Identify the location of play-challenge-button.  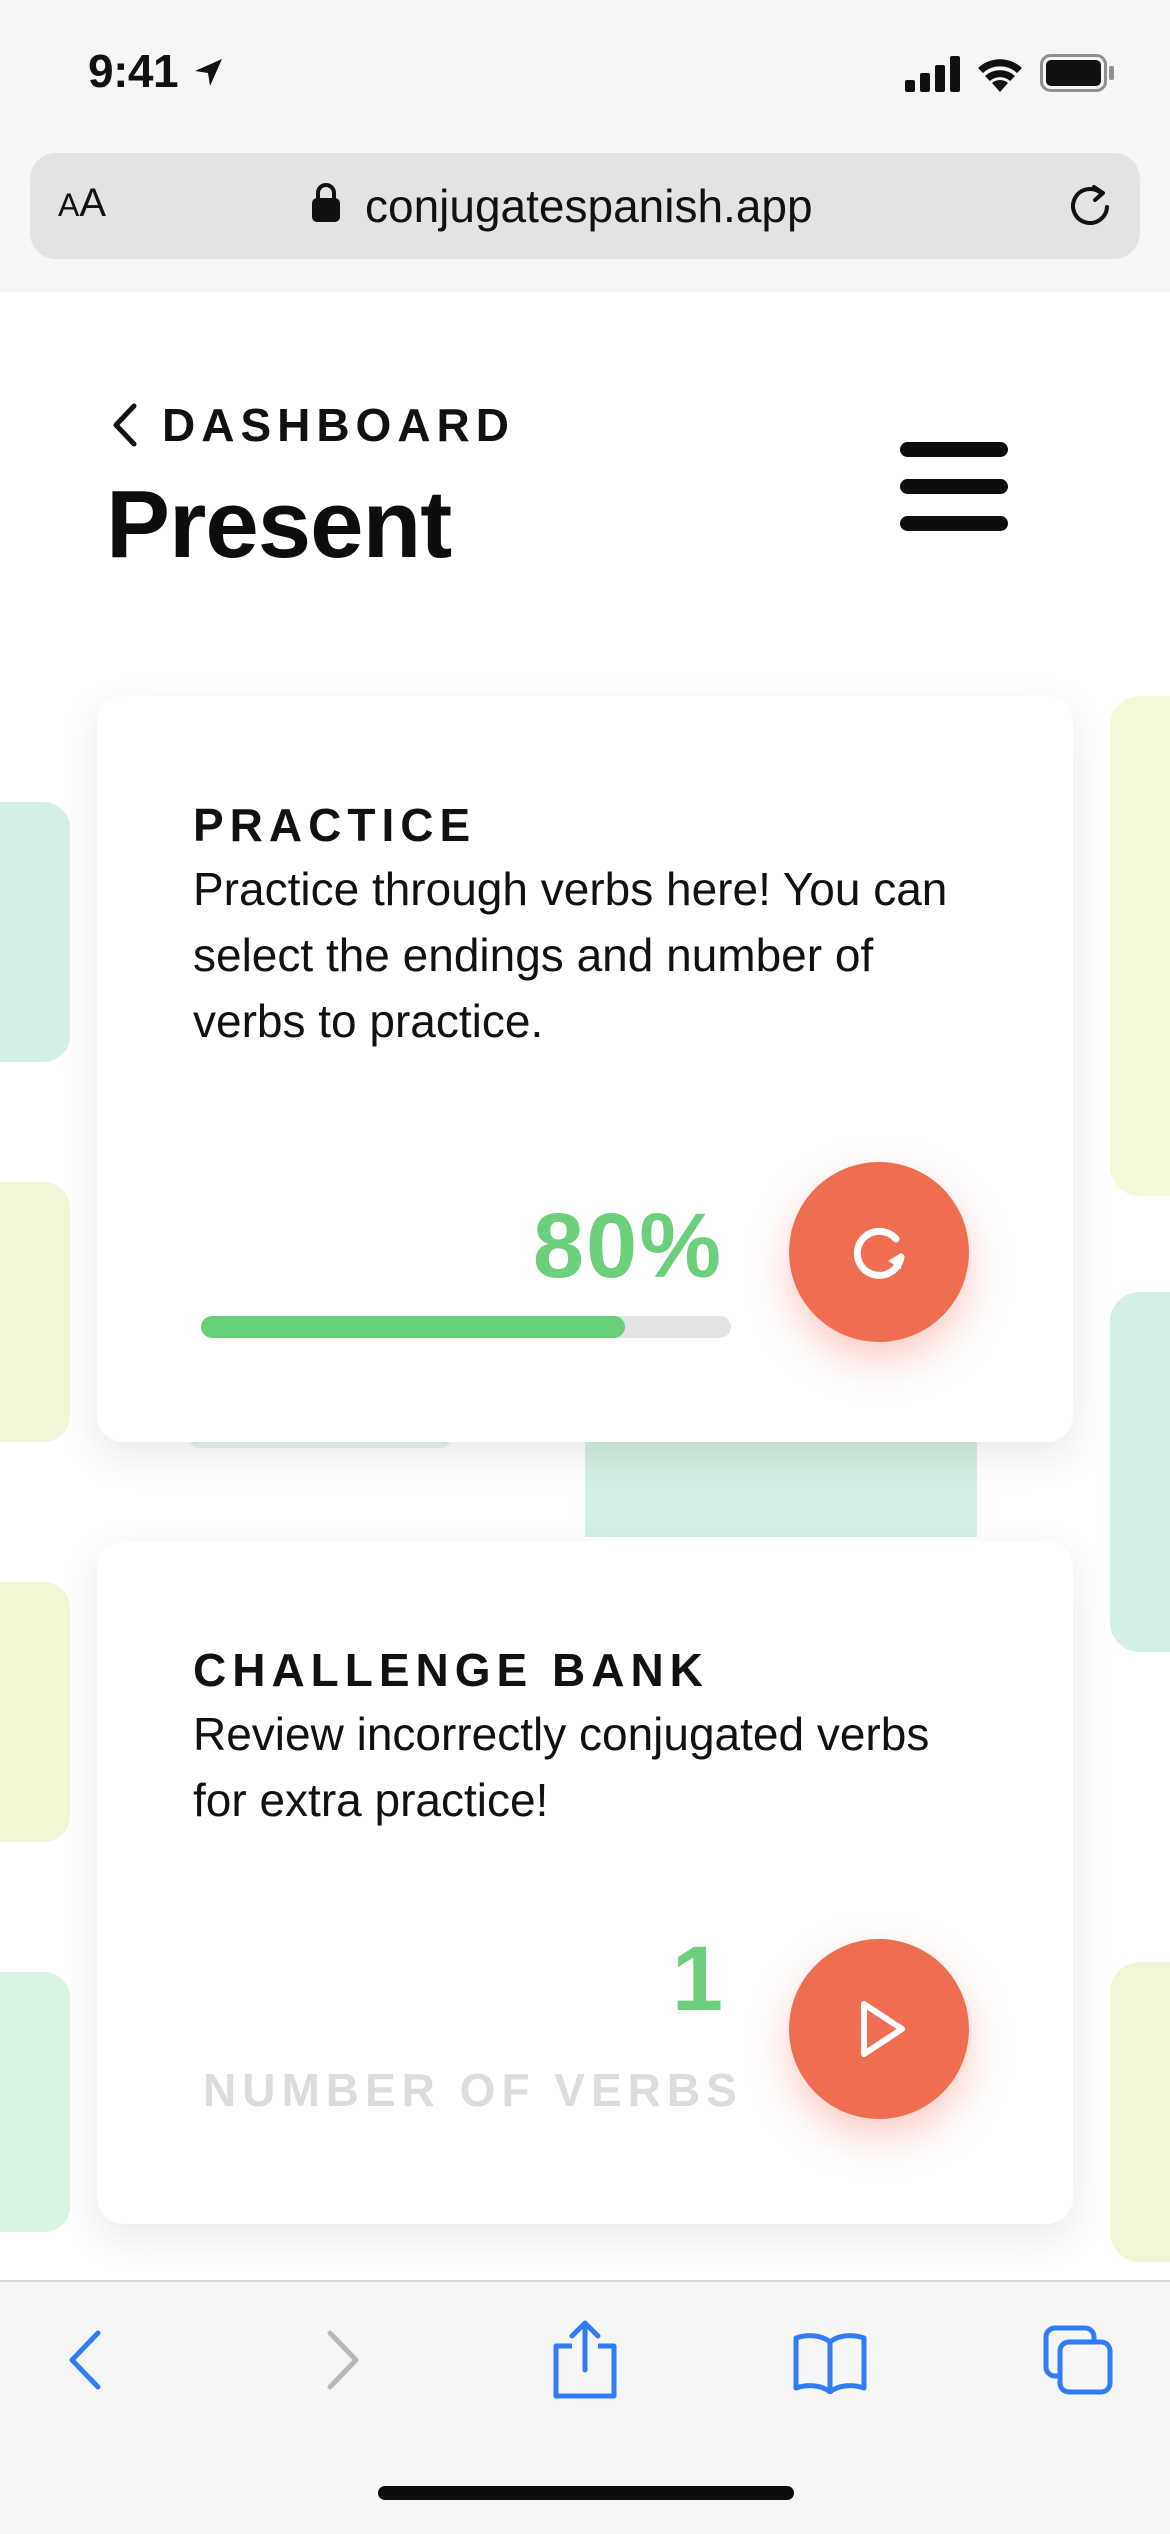
(879, 2029).